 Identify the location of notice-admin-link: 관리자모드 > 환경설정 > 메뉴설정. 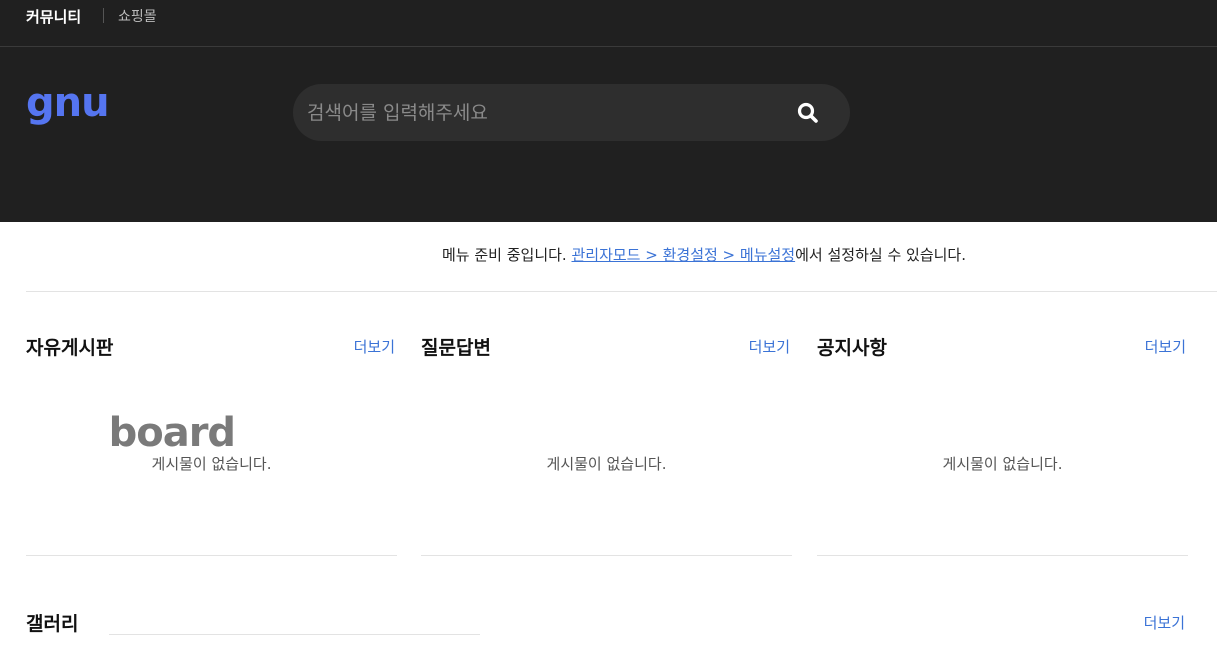
(683, 255).